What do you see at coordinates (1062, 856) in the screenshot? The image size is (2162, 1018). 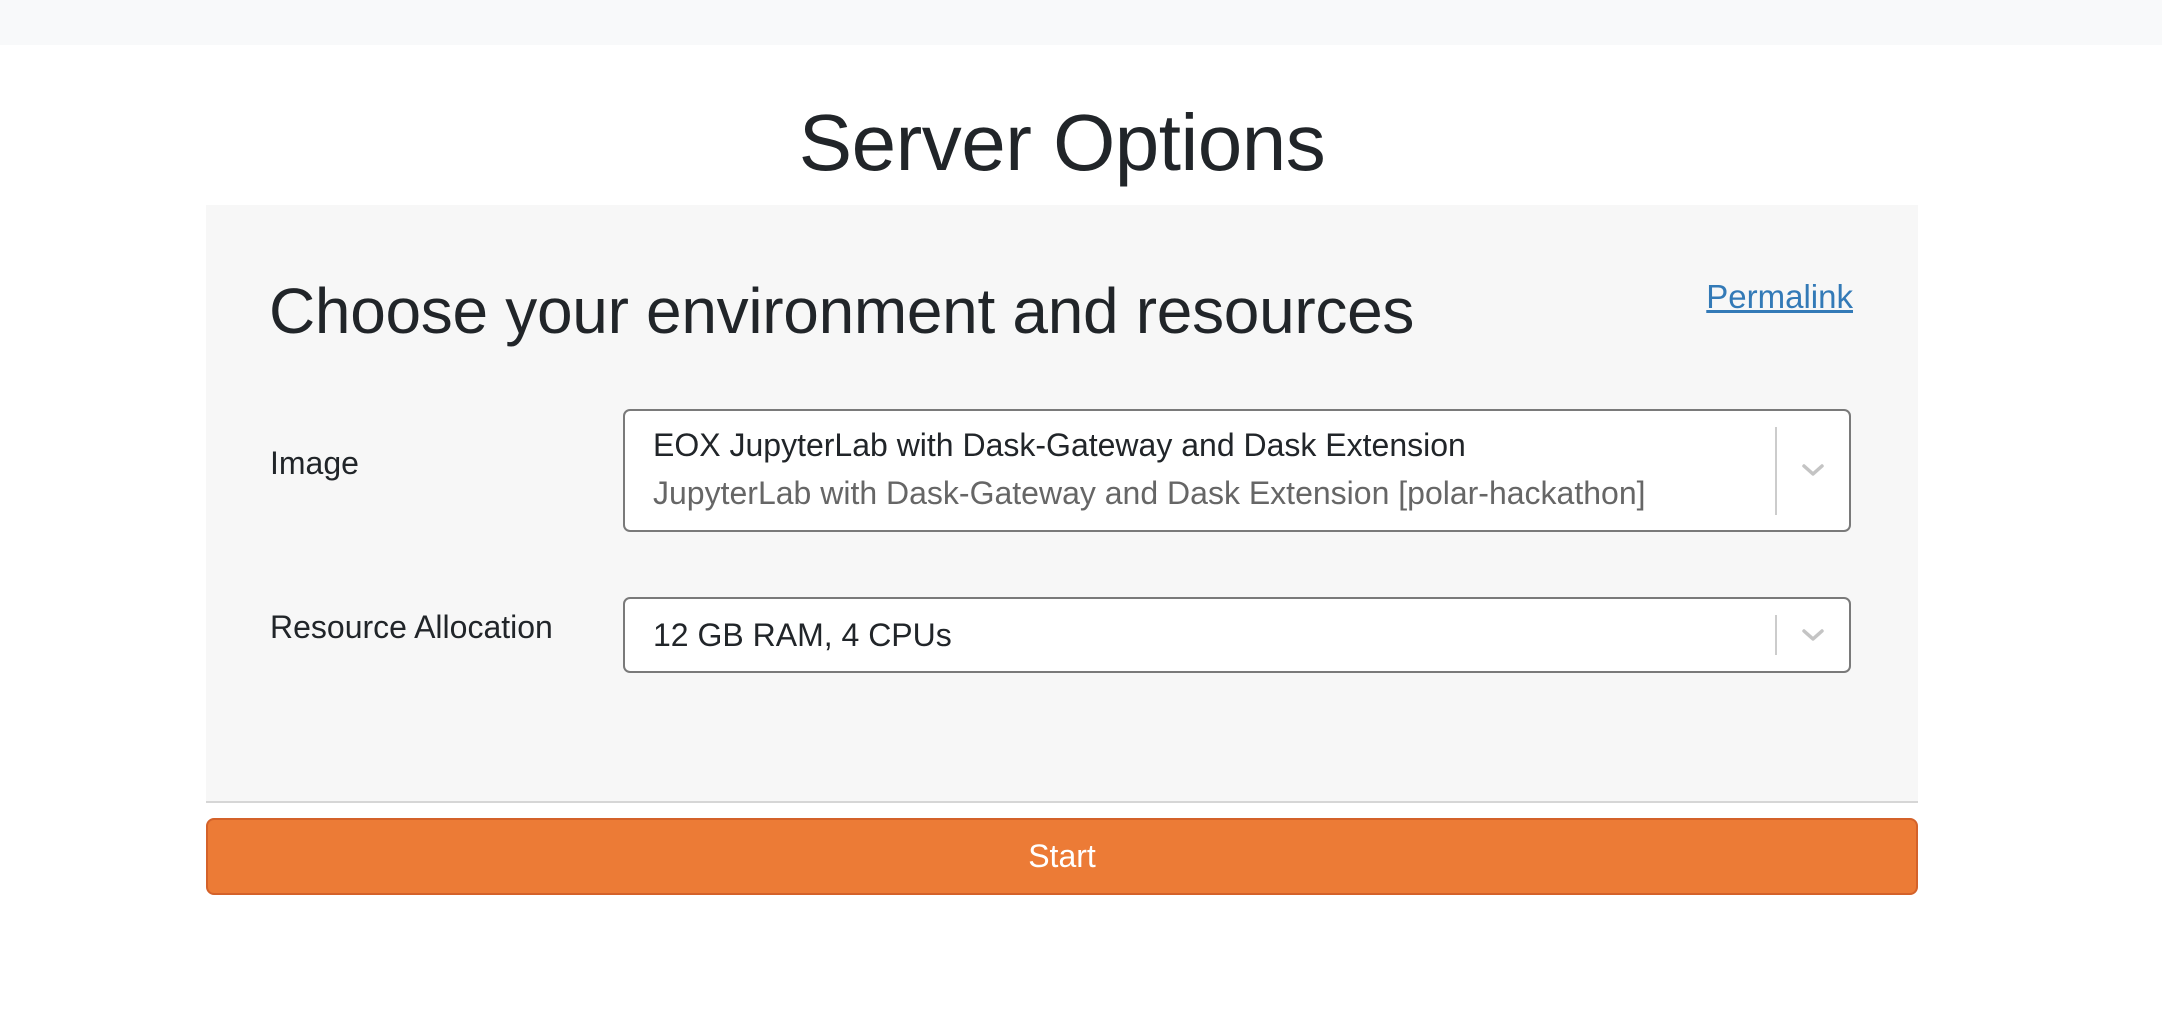 I see `start-button: Start` at bounding box center [1062, 856].